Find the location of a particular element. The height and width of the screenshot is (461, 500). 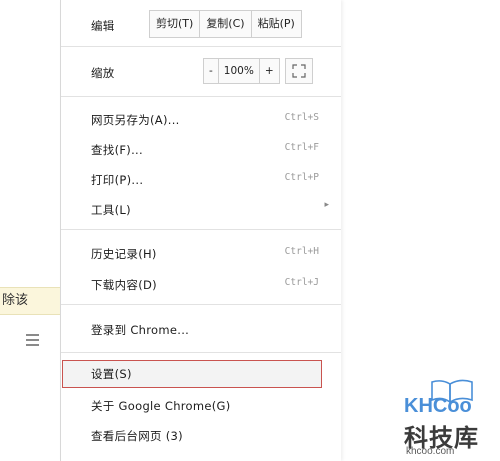

cut-button: 剪切(T) is located at coordinates (175, 24).